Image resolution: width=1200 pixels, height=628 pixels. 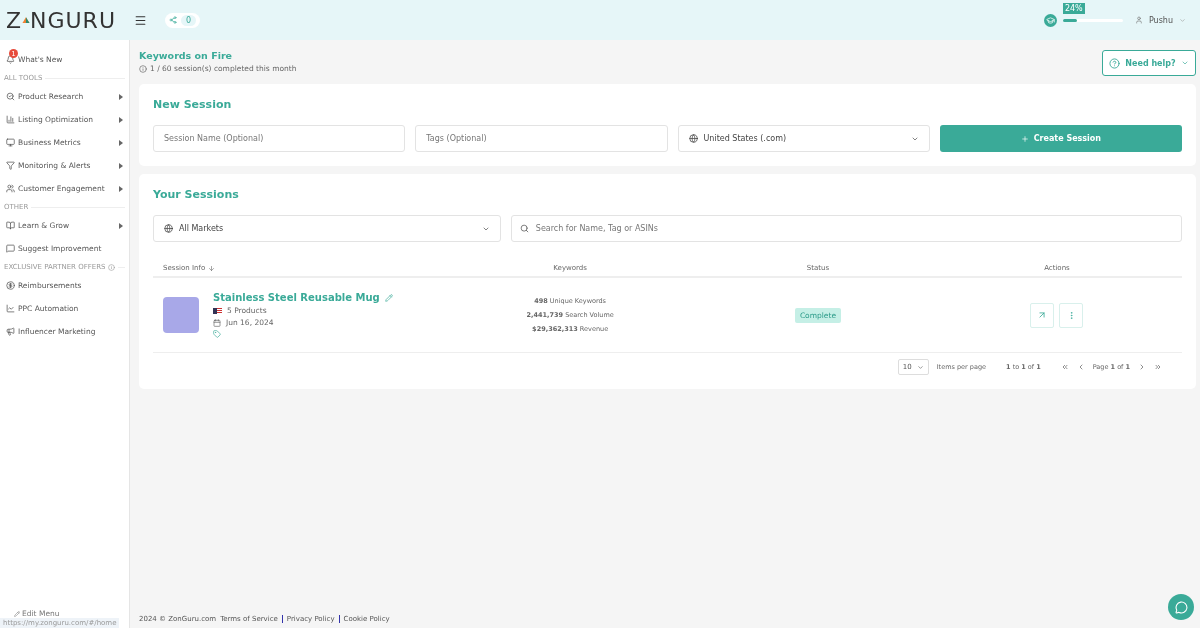 I want to click on search-field: Search for Name, Tag or ASINs, so click(x=846, y=228).